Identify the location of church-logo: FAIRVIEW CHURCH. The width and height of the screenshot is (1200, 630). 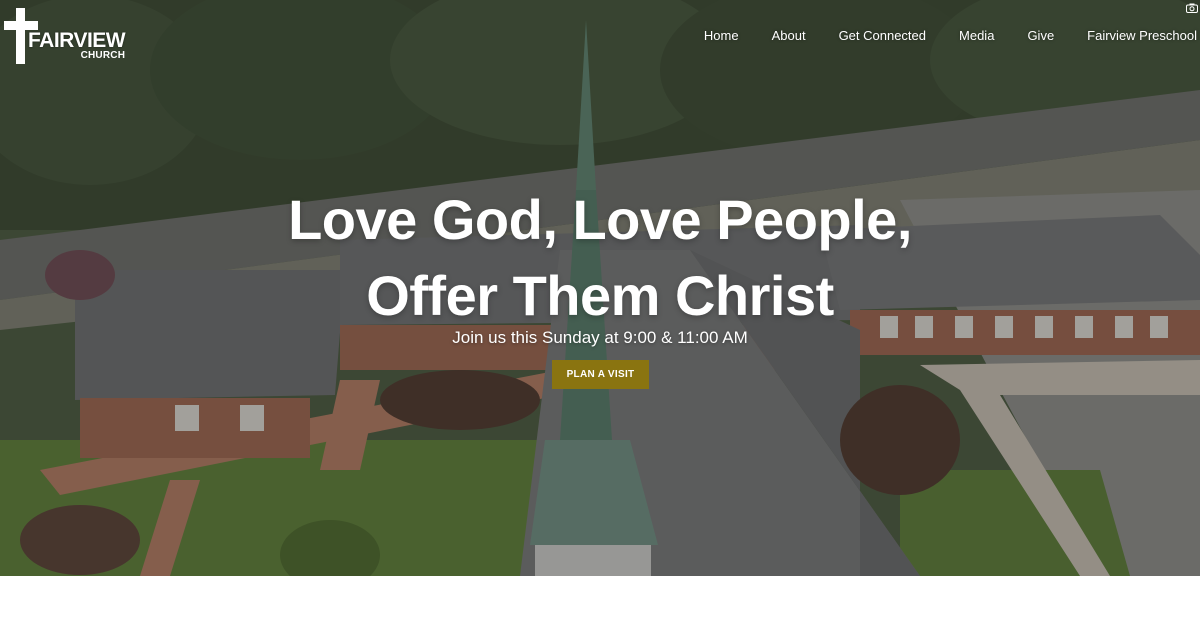
(65, 36).